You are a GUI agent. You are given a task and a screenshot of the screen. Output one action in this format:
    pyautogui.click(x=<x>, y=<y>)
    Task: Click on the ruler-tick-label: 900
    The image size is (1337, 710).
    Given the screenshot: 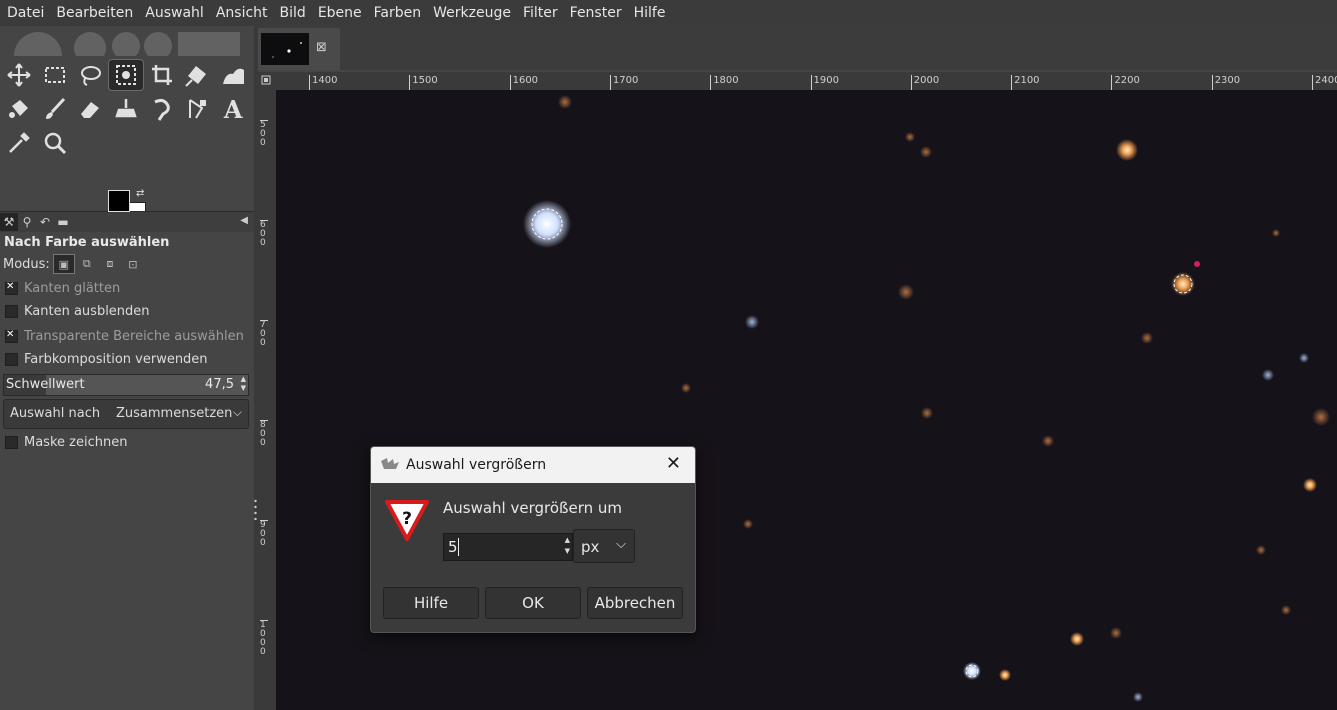 What is the action you would take?
    pyautogui.click(x=264, y=534)
    